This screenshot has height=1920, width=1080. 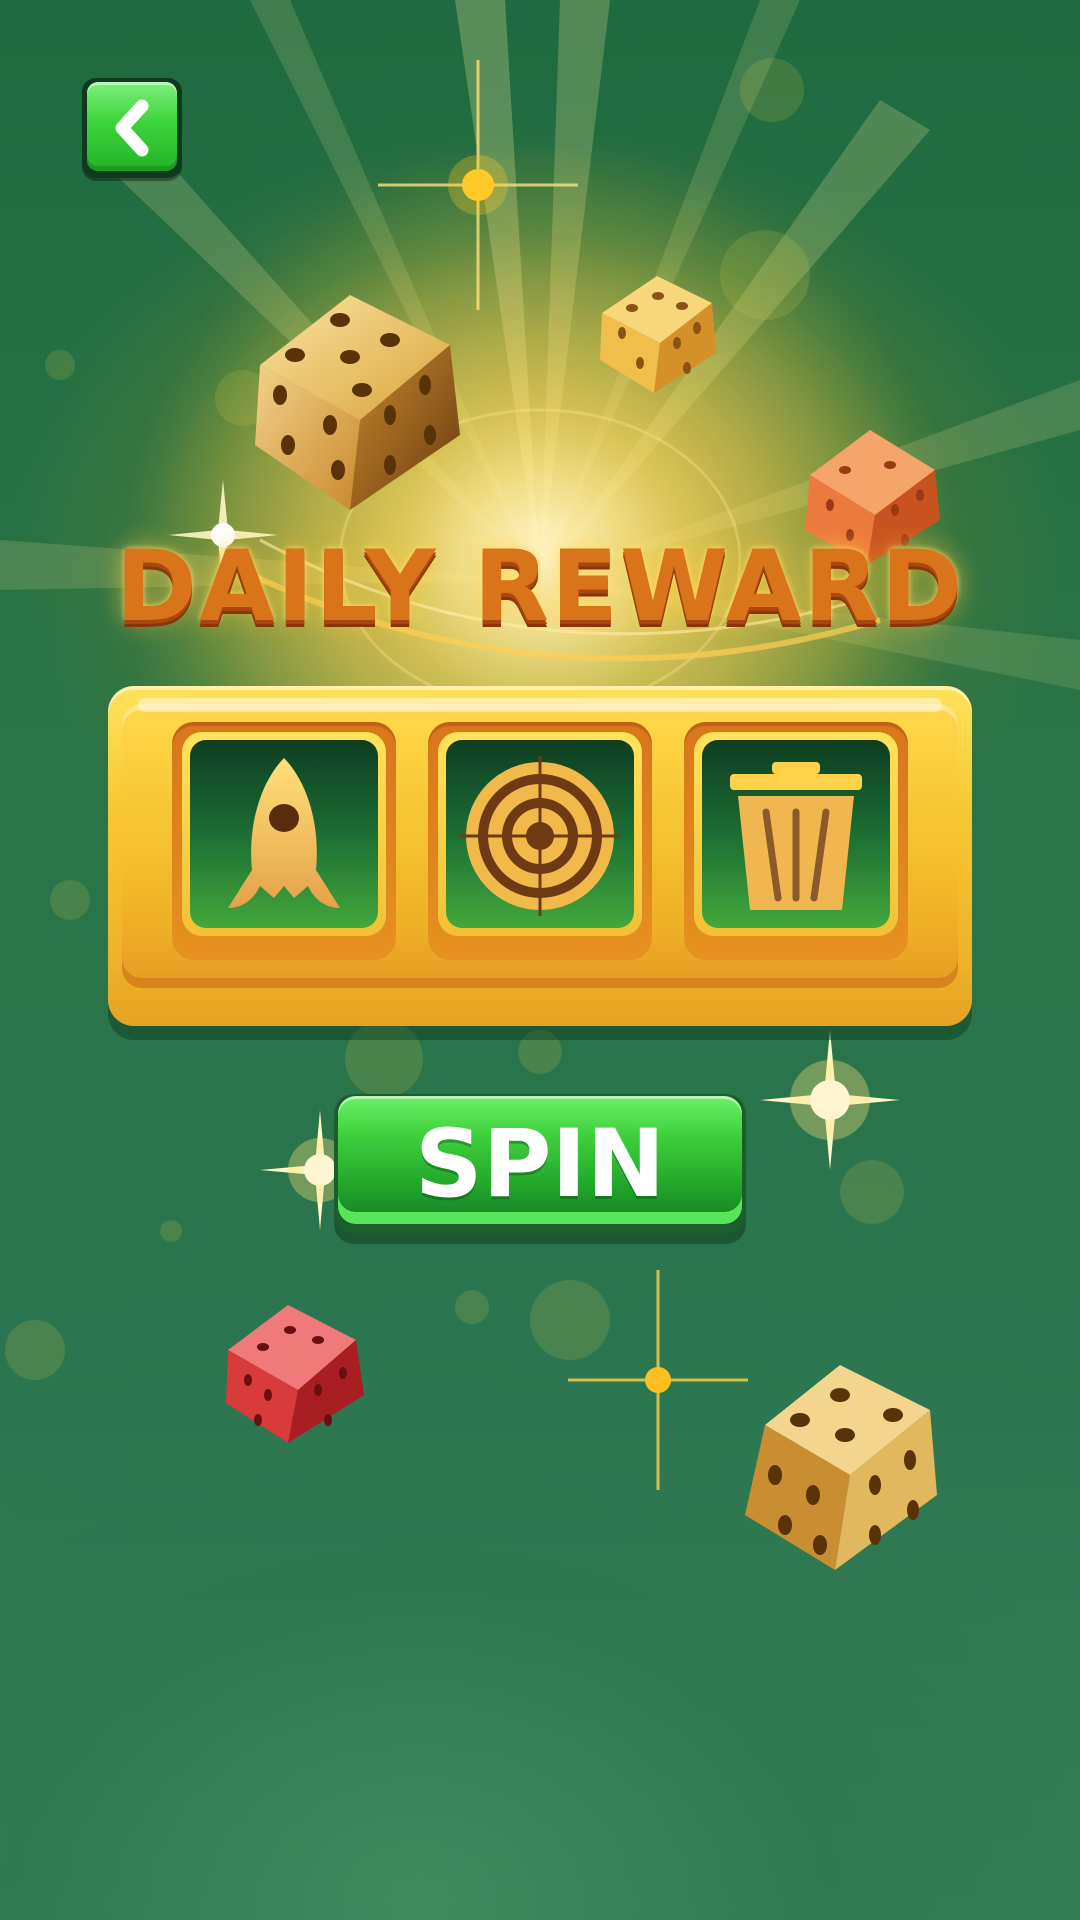 I want to click on chevron-left-icon, so click(x=132, y=128).